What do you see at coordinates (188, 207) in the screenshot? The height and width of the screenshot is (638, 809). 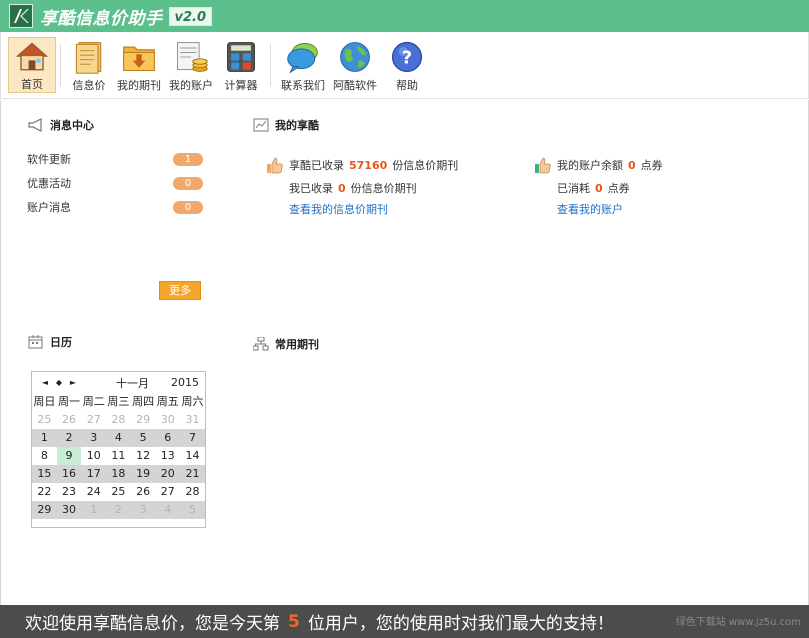 I see `message-count-badge: 0` at bounding box center [188, 207].